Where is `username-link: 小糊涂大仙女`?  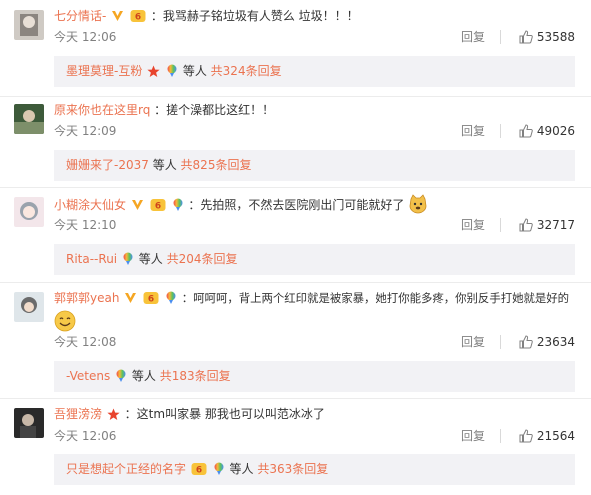 username-link: 小糊涂大仙女 is located at coordinates (90, 205).